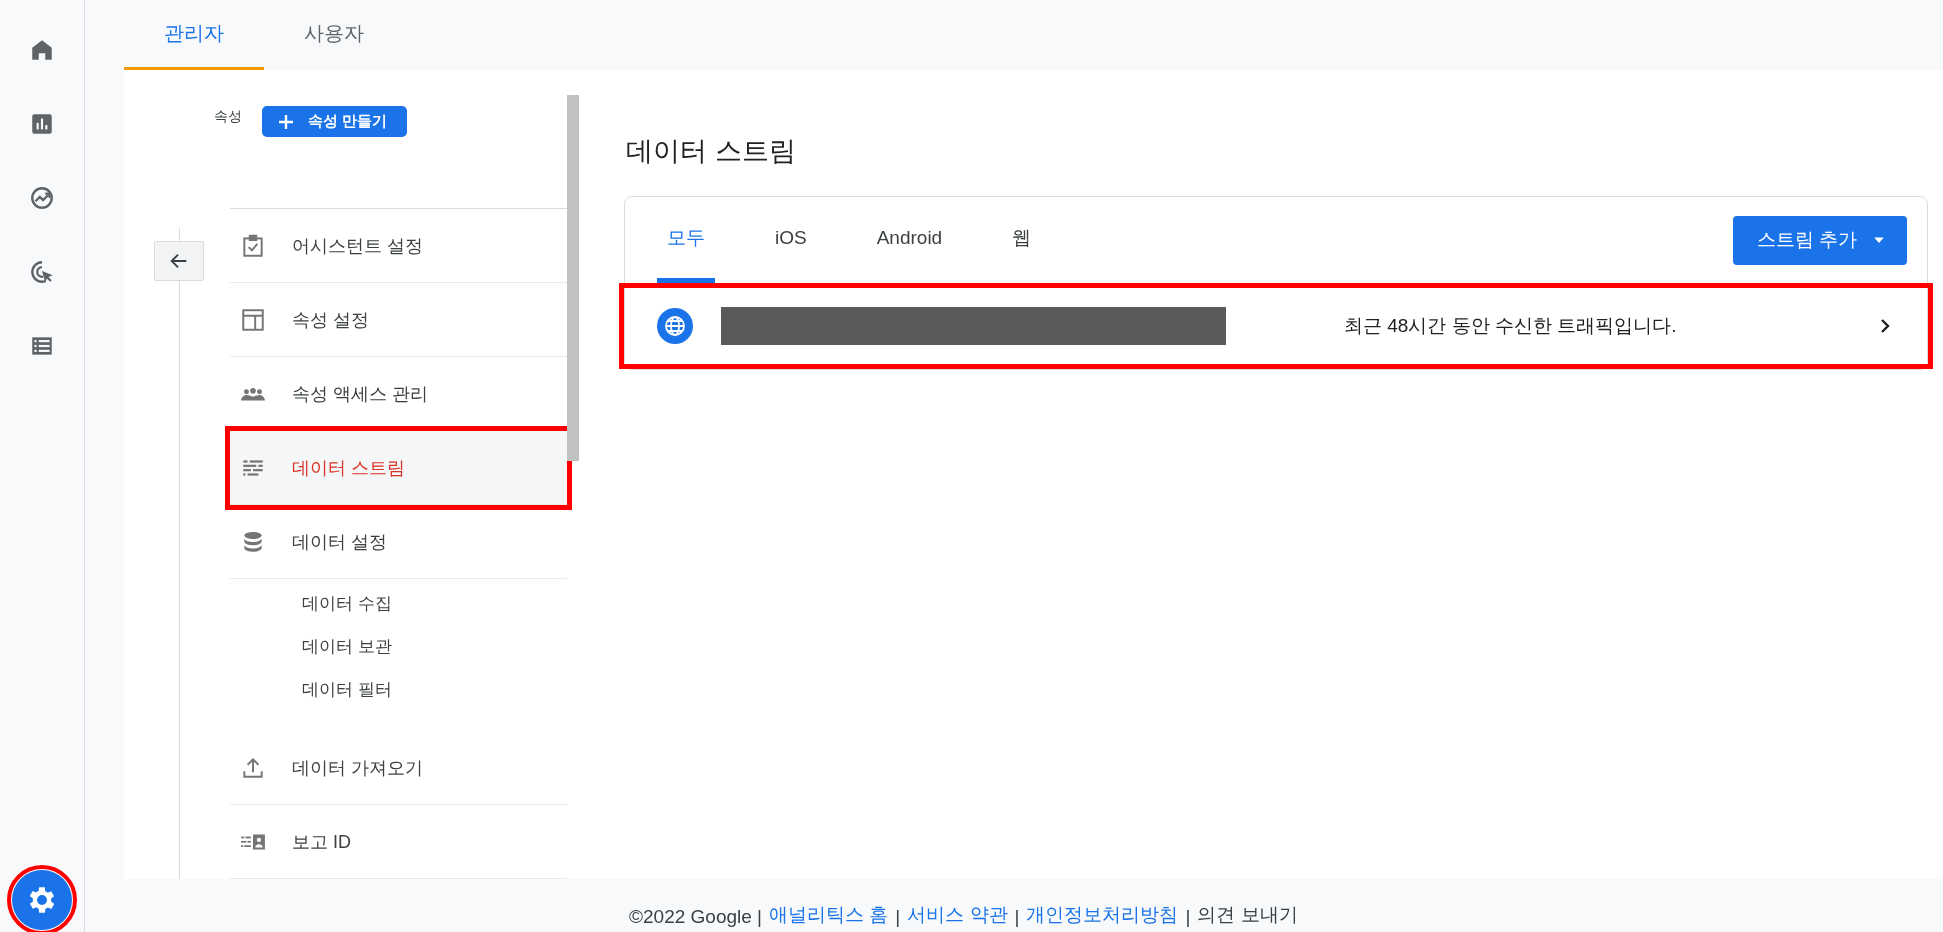  I want to click on back-button, so click(179, 261).